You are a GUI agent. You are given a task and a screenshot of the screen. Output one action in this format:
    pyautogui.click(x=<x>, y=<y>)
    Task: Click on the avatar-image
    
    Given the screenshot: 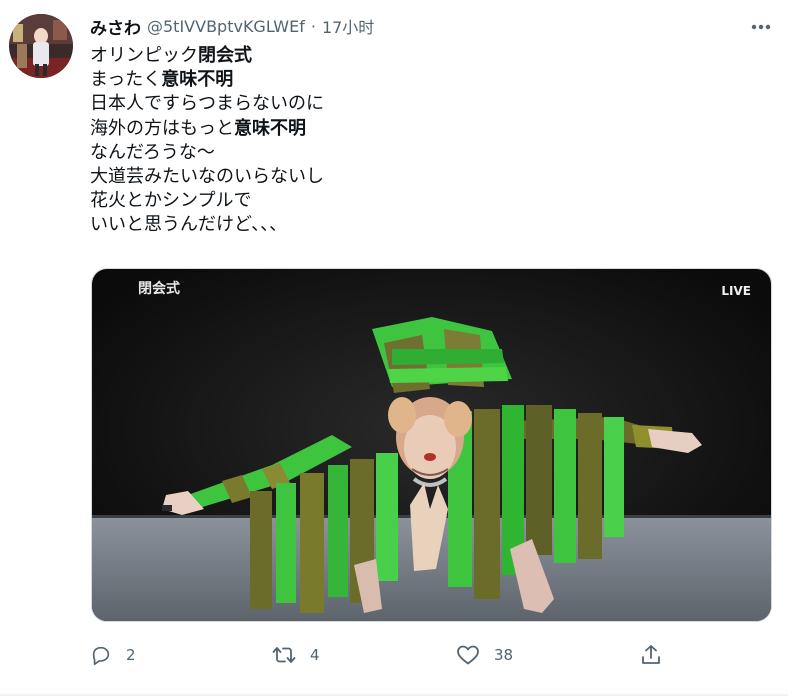 What is the action you would take?
    pyautogui.click(x=41, y=46)
    